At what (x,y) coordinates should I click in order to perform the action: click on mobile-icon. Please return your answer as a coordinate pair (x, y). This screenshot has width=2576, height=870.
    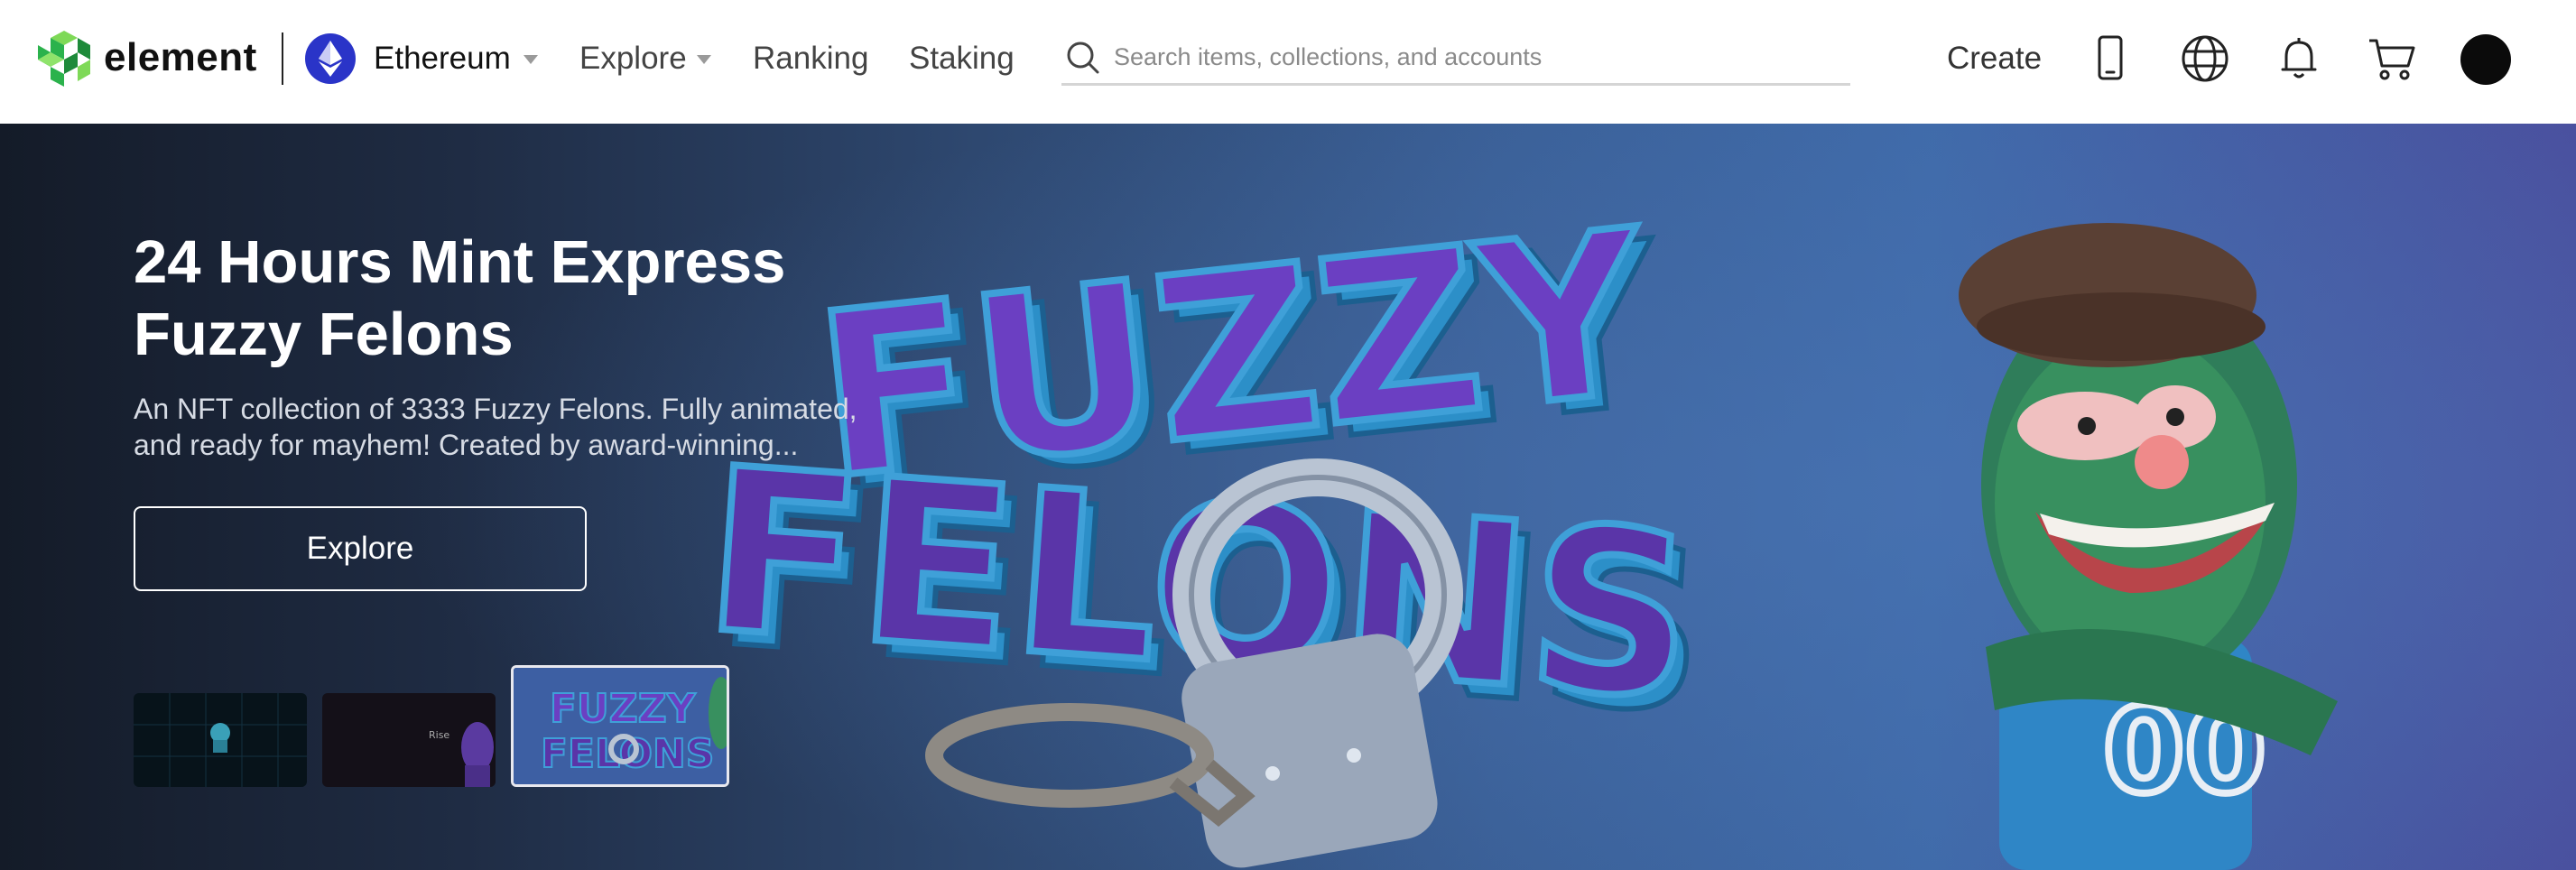
    Looking at the image, I should click on (2110, 58).